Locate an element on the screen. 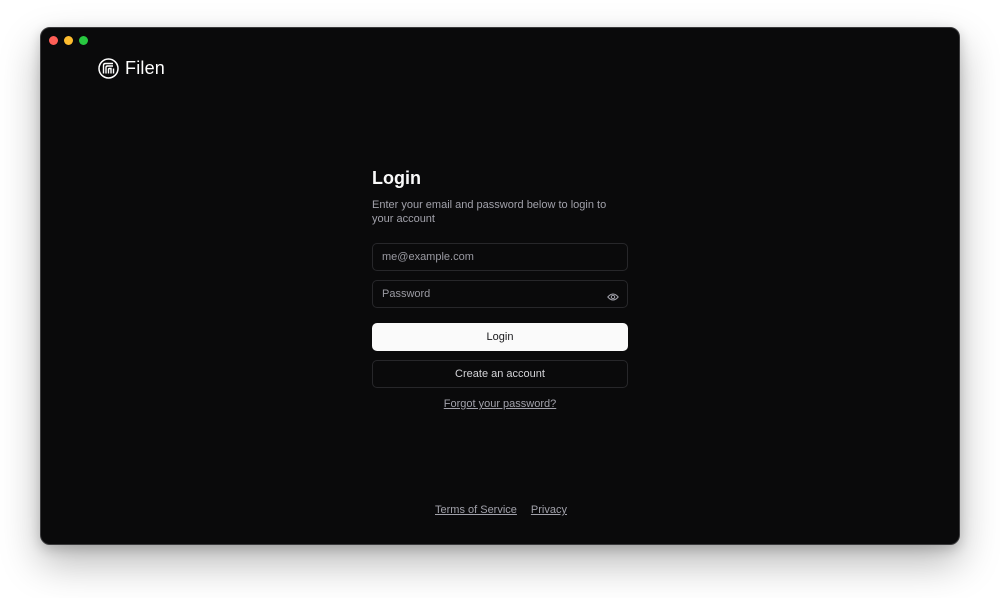  email-field-wrapper is located at coordinates (500, 257).